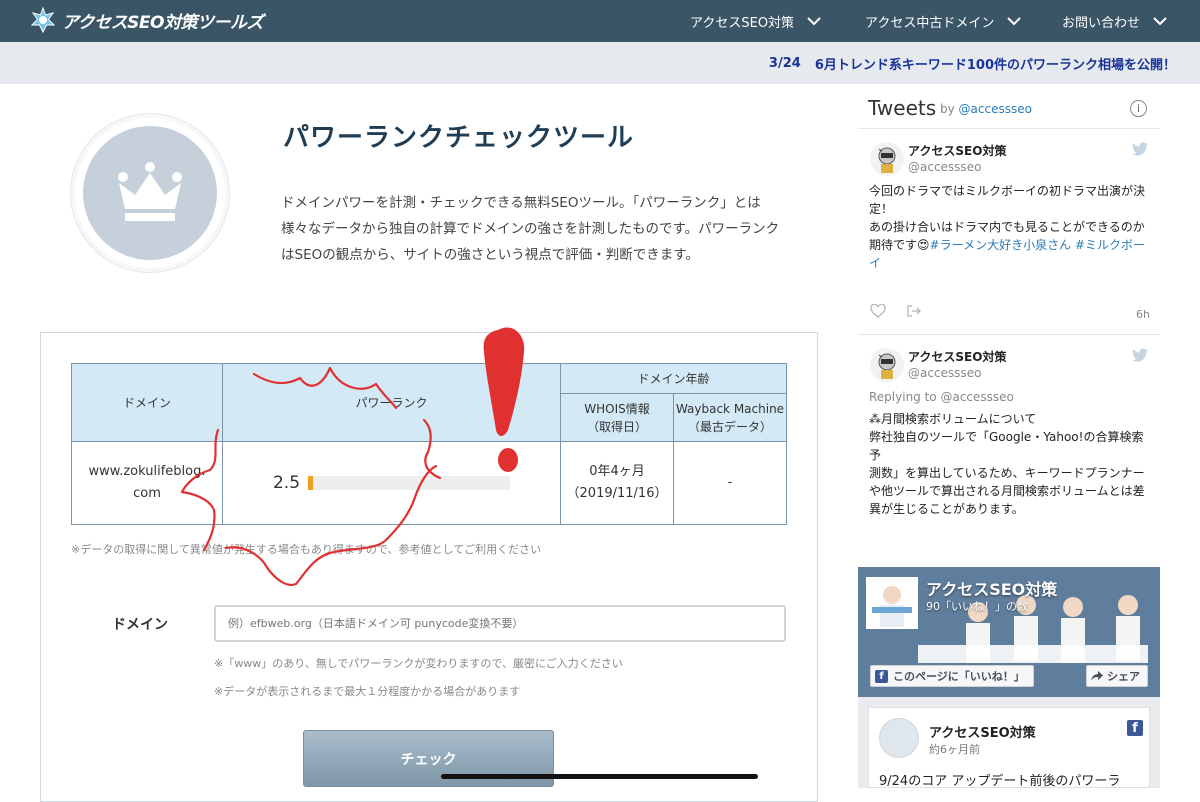 The width and height of the screenshot is (1200, 802). What do you see at coordinates (953, 419) in the screenshot?
I see `tweet-text-line: ⁂月間検索ボリュームについて` at bounding box center [953, 419].